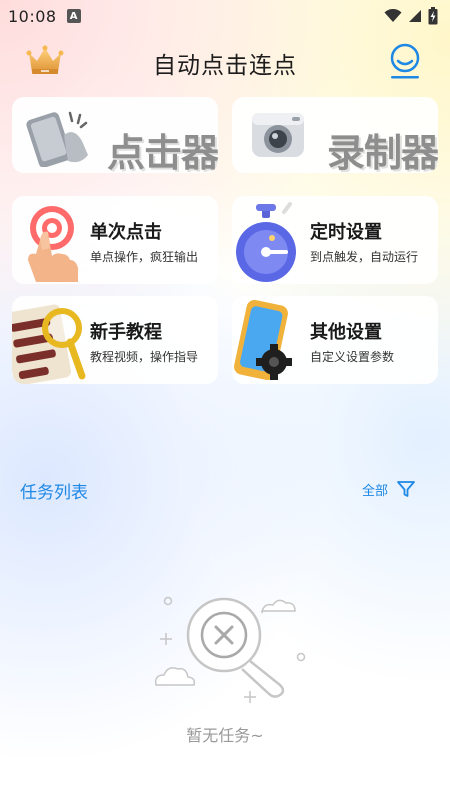 Image resolution: width=450 pixels, height=800 pixels. I want to click on wifi-icon, so click(393, 15).